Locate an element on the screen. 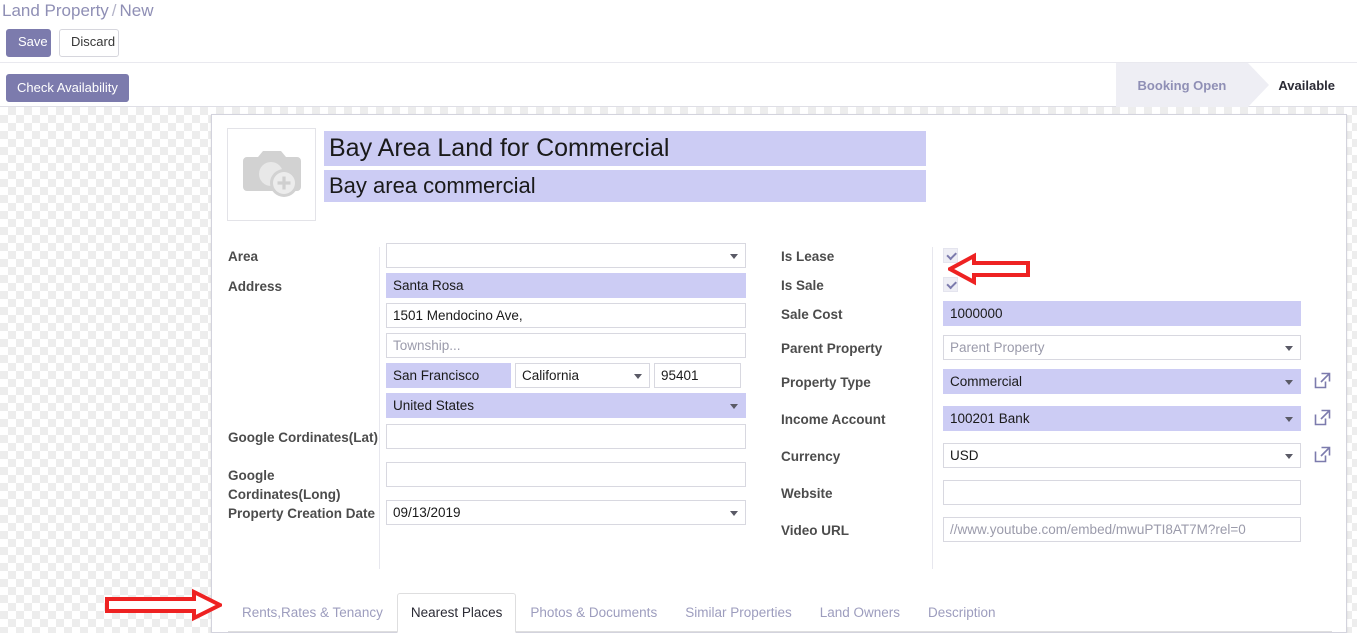 The height and width of the screenshot is (633, 1357). address-country-select is located at coordinates (566, 405).